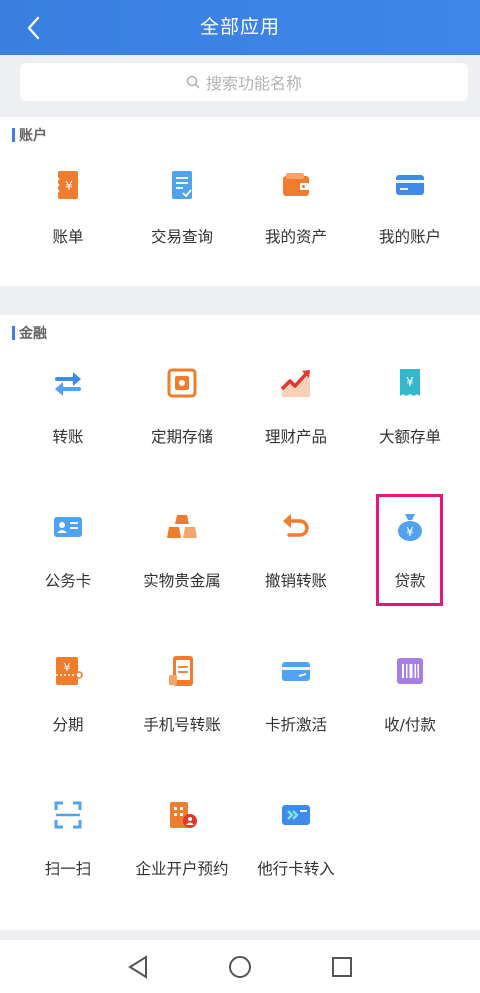 Image resolution: width=480 pixels, height=993 pixels. Describe the element at coordinates (295, 725) in the screenshot. I see `app-item-label: 卡折激活` at that location.